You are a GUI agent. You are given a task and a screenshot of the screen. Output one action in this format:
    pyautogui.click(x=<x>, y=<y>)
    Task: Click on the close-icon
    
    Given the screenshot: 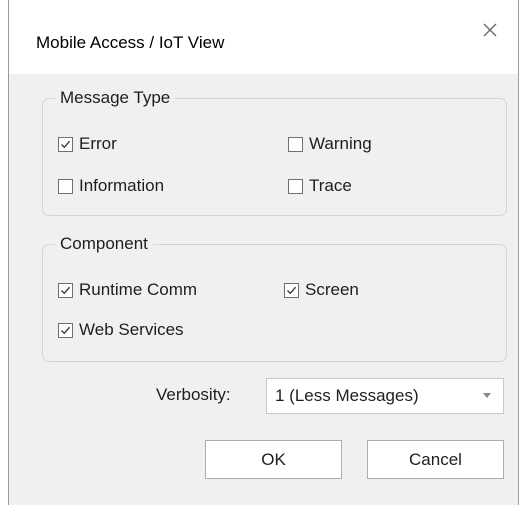 What is the action you would take?
    pyautogui.click(x=490, y=30)
    